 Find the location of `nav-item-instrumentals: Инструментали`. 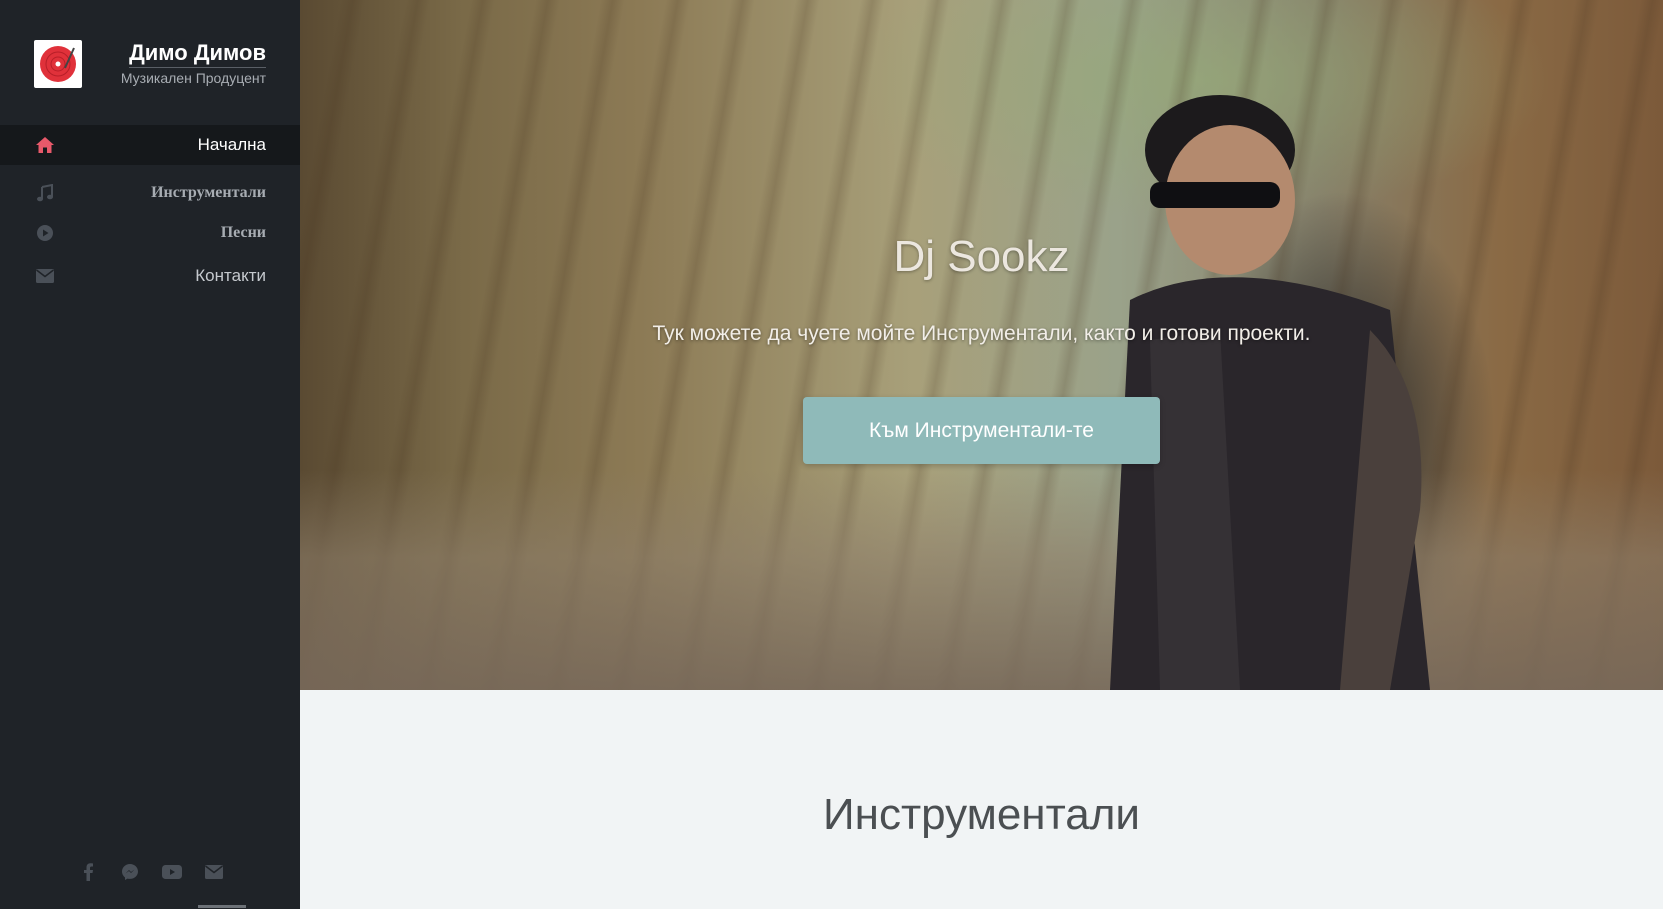

nav-item-instrumentals: Инструментали is located at coordinates (150, 193).